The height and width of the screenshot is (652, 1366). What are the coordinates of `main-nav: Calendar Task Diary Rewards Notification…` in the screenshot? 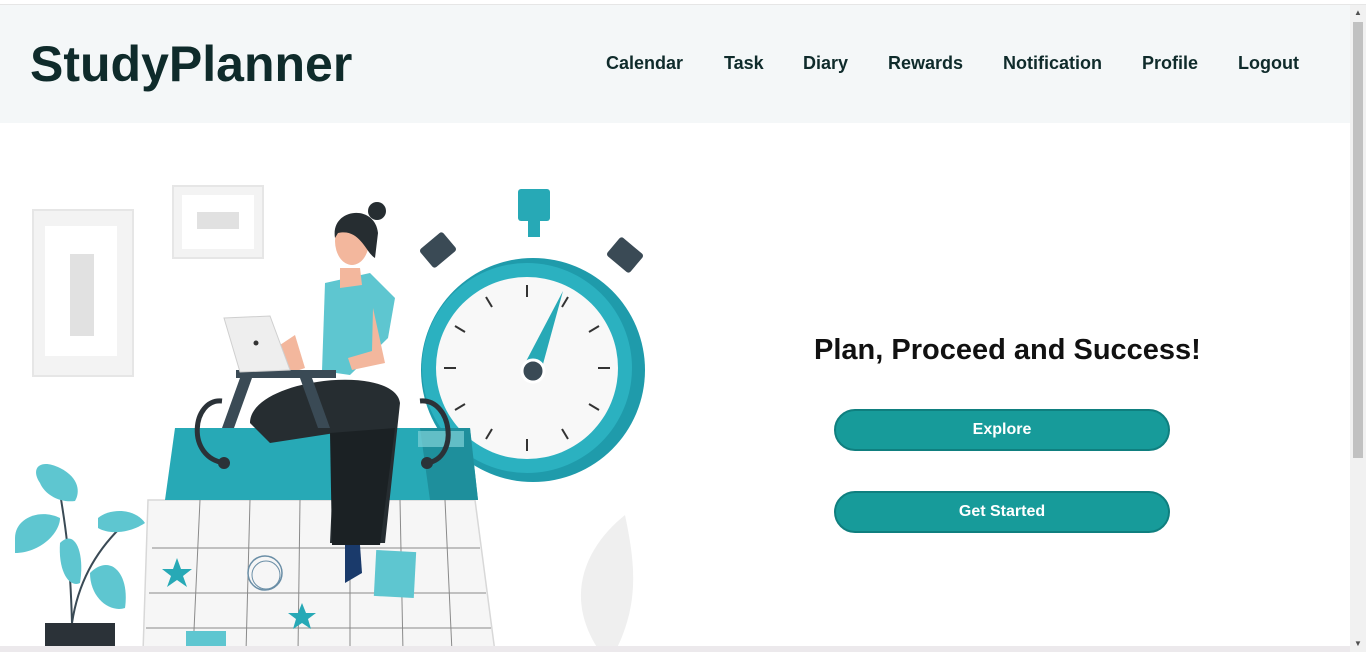 It's located at (675, 65).